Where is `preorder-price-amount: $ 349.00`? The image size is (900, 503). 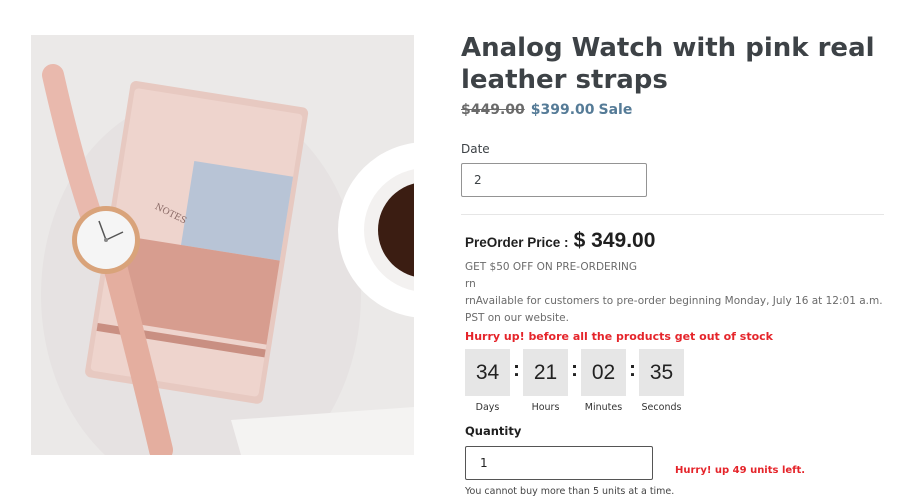 preorder-price-amount: $ 349.00 is located at coordinates (614, 240).